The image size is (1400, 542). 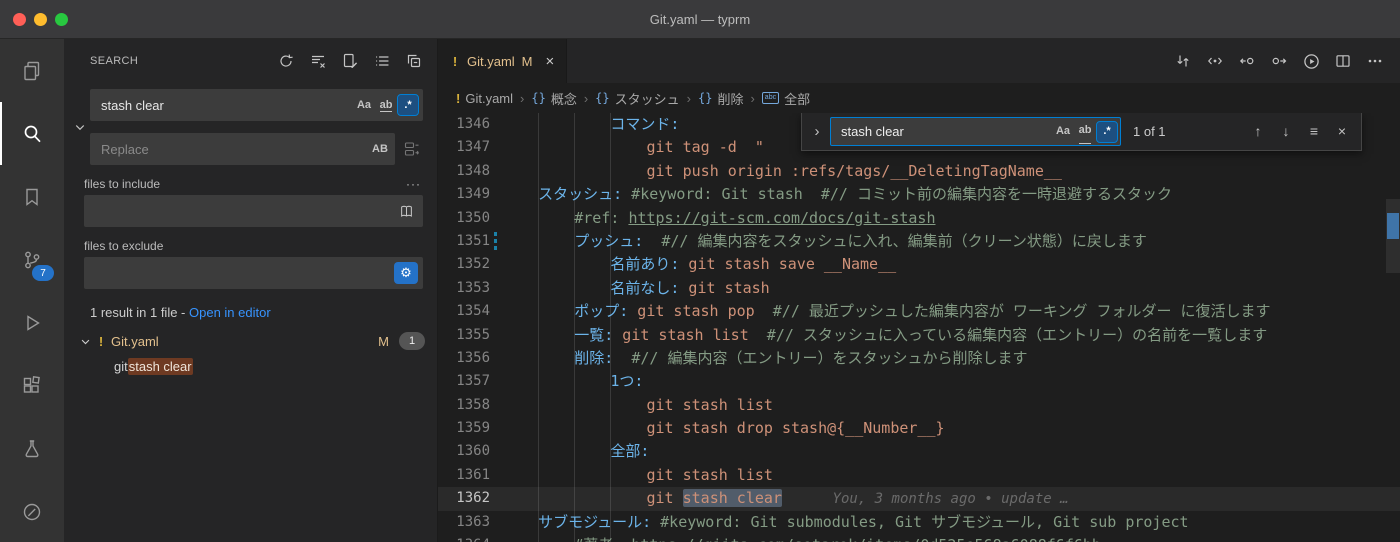 I want to click on code-line-1358: 1358 git stash list, so click(x=919, y=405).